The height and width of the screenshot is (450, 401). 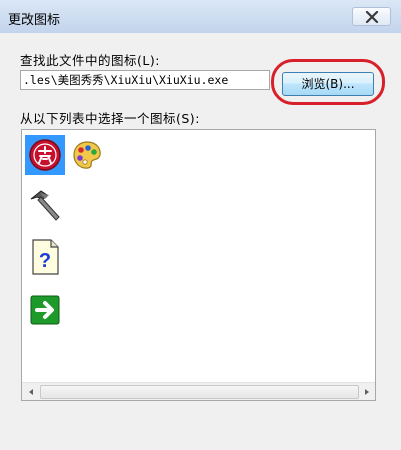 I want to click on green-arrow-icon, so click(x=45, y=310).